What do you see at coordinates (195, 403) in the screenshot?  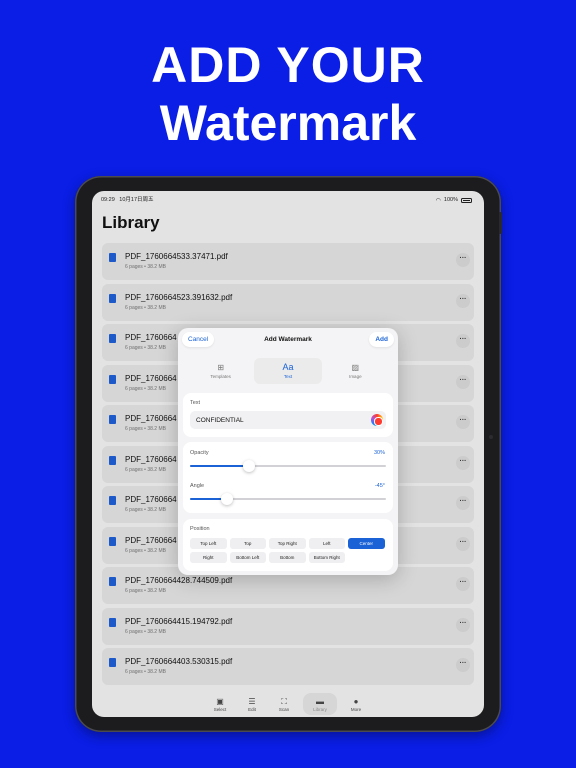 I see `text-section-label: Text` at bounding box center [195, 403].